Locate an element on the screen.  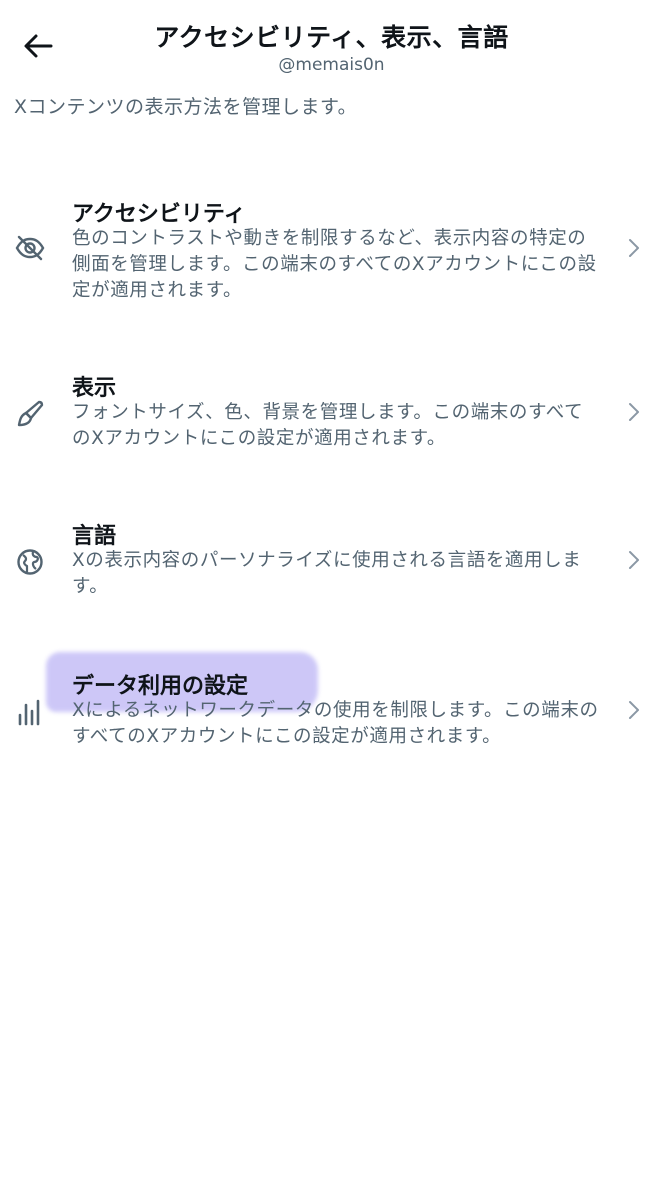
settings-item-description: Xの表示内容のパーソナライズに使用される言語を適用します。 is located at coordinates (327, 573).